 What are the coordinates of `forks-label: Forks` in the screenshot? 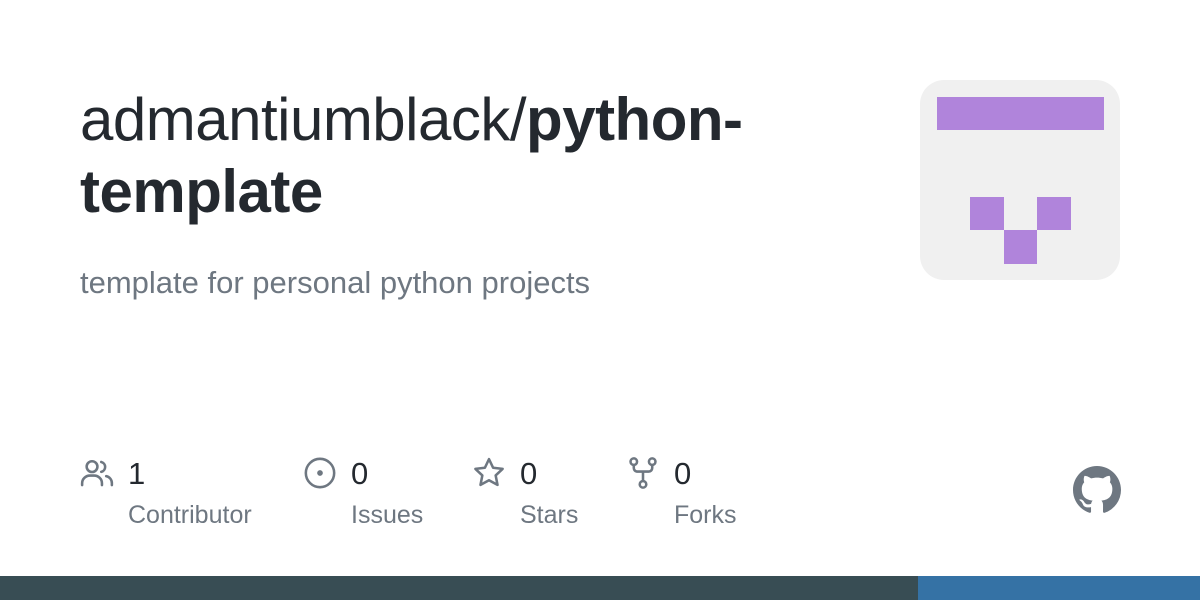 It's located at (705, 515).